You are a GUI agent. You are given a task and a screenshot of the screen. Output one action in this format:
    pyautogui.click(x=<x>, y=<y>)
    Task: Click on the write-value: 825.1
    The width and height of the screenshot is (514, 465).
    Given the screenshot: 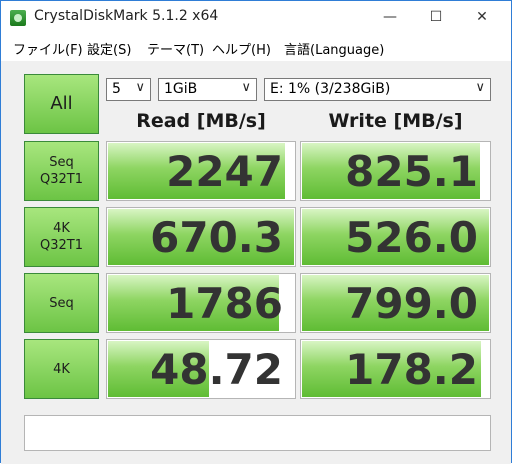 What is the action you would take?
    pyautogui.click(x=411, y=171)
    